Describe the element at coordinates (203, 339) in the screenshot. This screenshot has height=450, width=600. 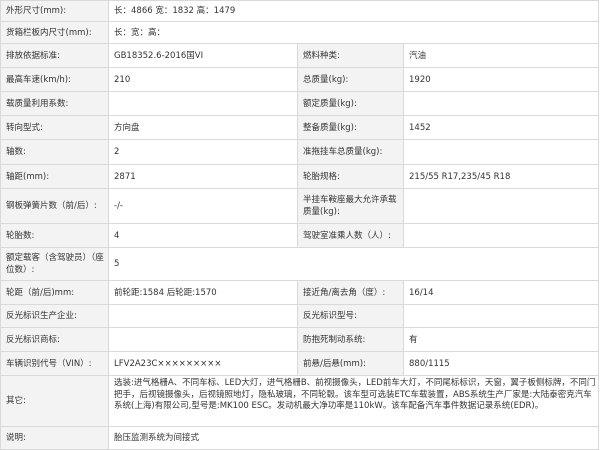
I see `reflector-brand-value` at that location.